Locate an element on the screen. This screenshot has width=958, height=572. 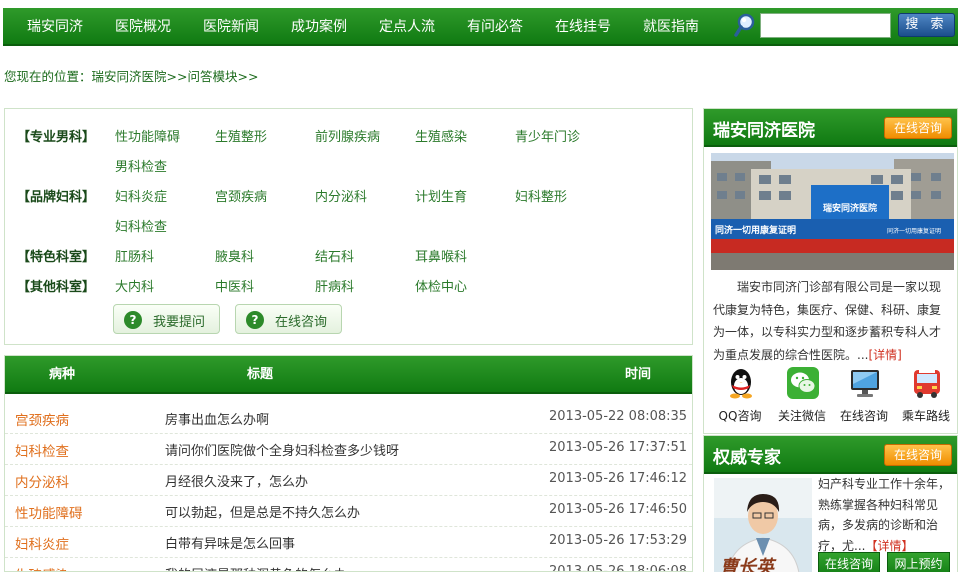
table-row: 妇科炎症 白带有异味是怎么回事 2013-05-26 17:53:29 is located at coordinates (348, 542).